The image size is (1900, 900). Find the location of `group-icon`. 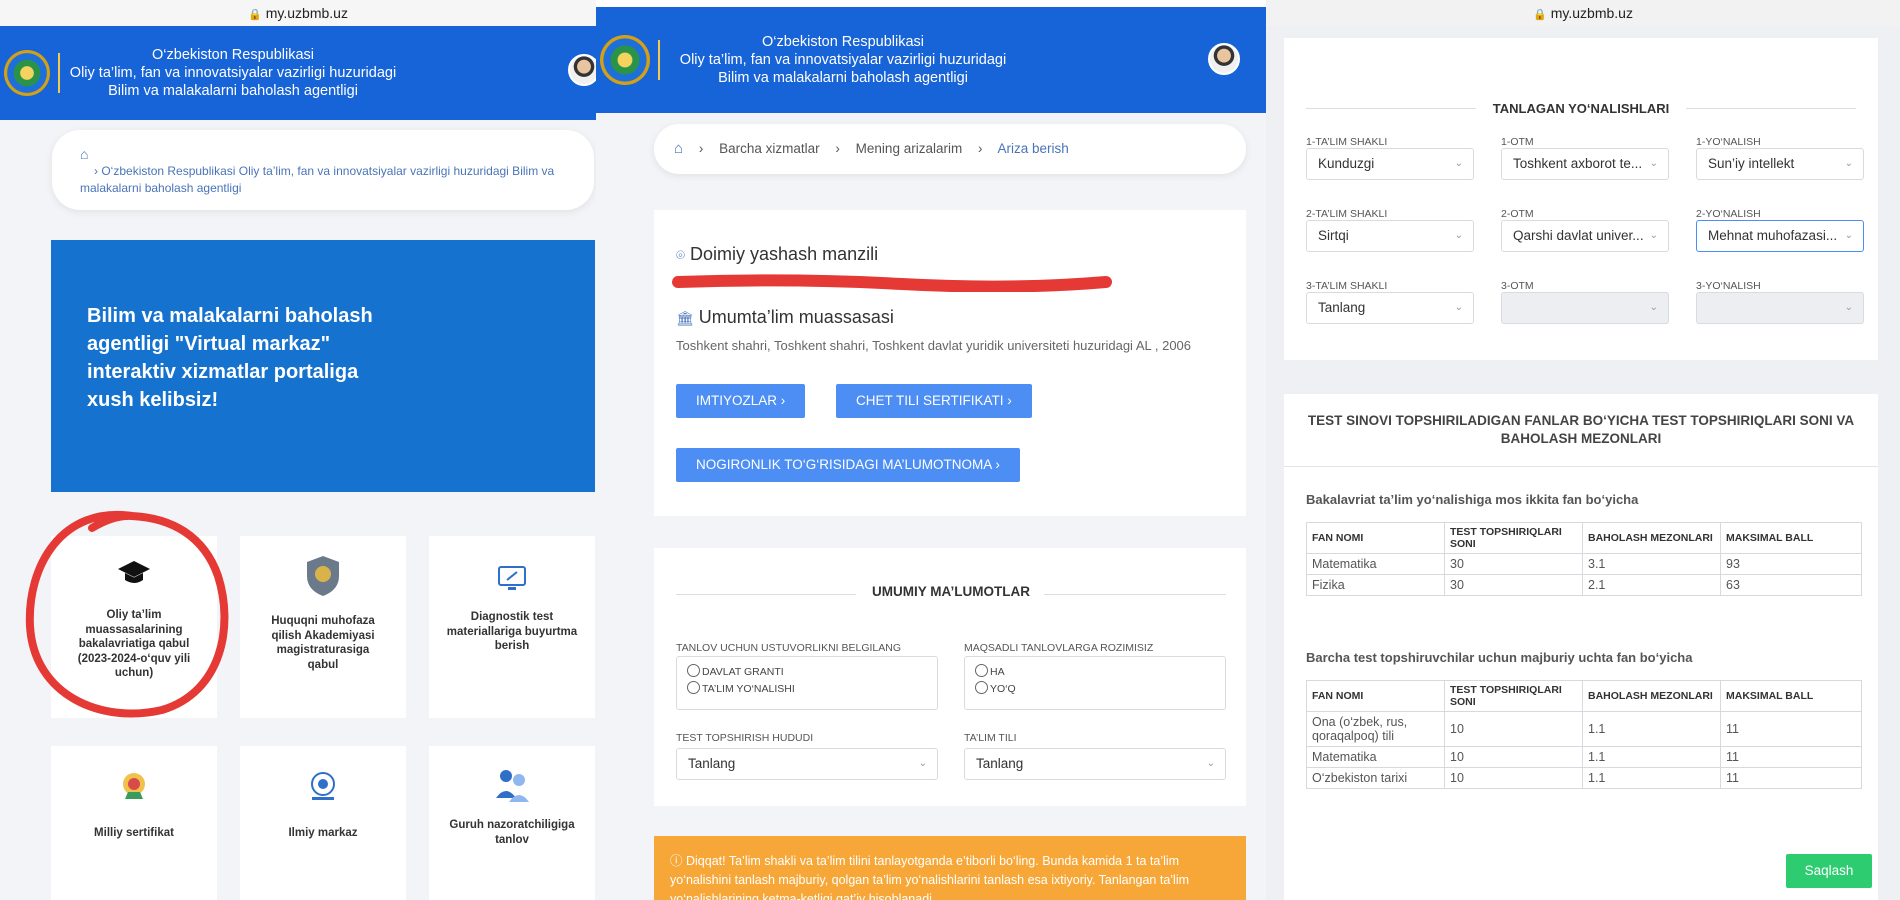

group-icon is located at coordinates (512, 786).